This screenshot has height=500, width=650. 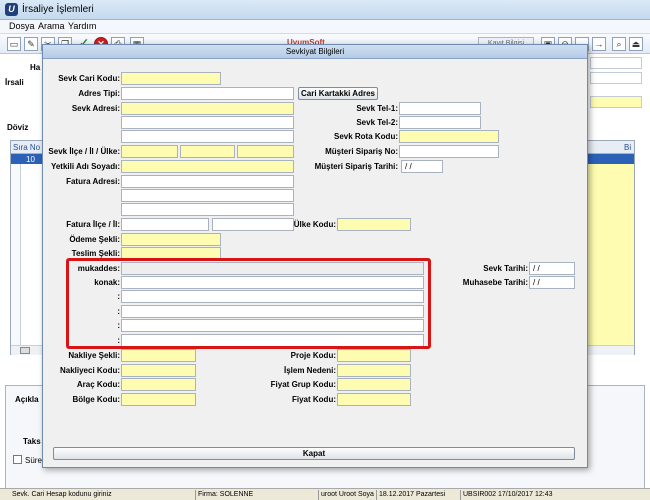 What do you see at coordinates (207, 93) in the screenshot?
I see `adres-tipi-input` at bounding box center [207, 93].